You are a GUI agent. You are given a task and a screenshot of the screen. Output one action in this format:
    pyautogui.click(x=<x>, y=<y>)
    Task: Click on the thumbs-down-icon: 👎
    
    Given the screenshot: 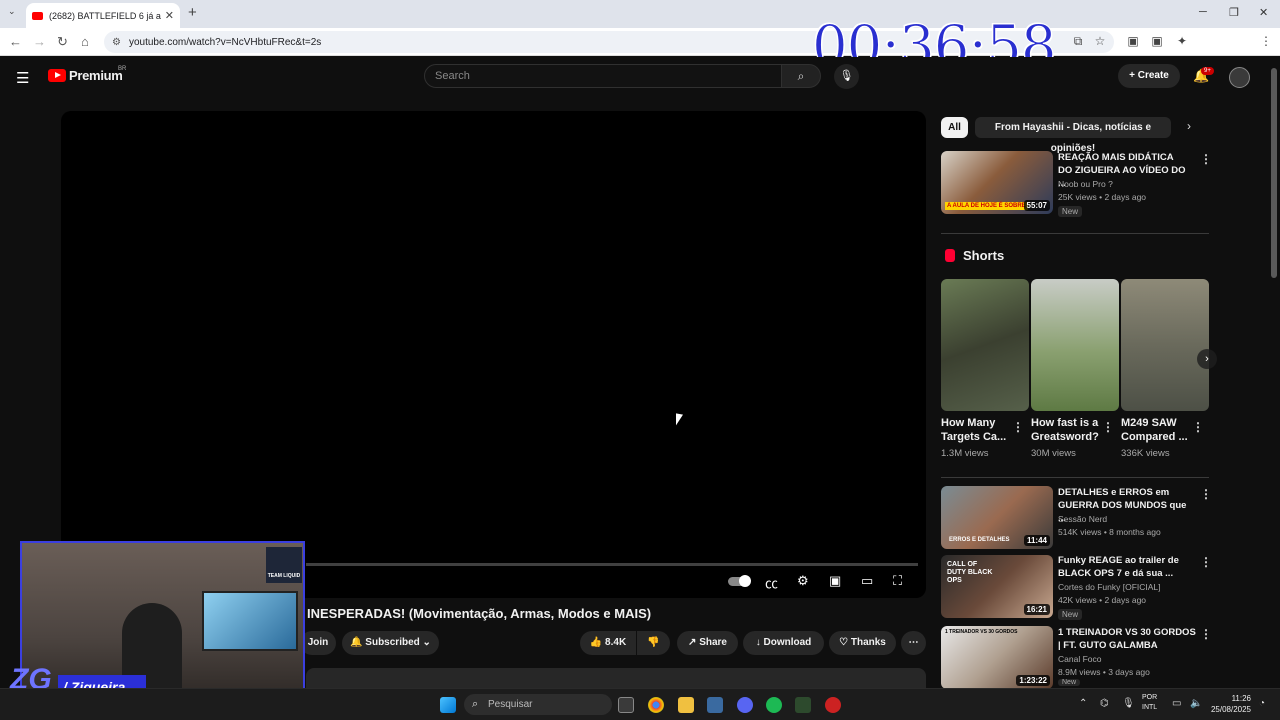 What is the action you would take?
    pyautogui.click(x=653, y=642)
    